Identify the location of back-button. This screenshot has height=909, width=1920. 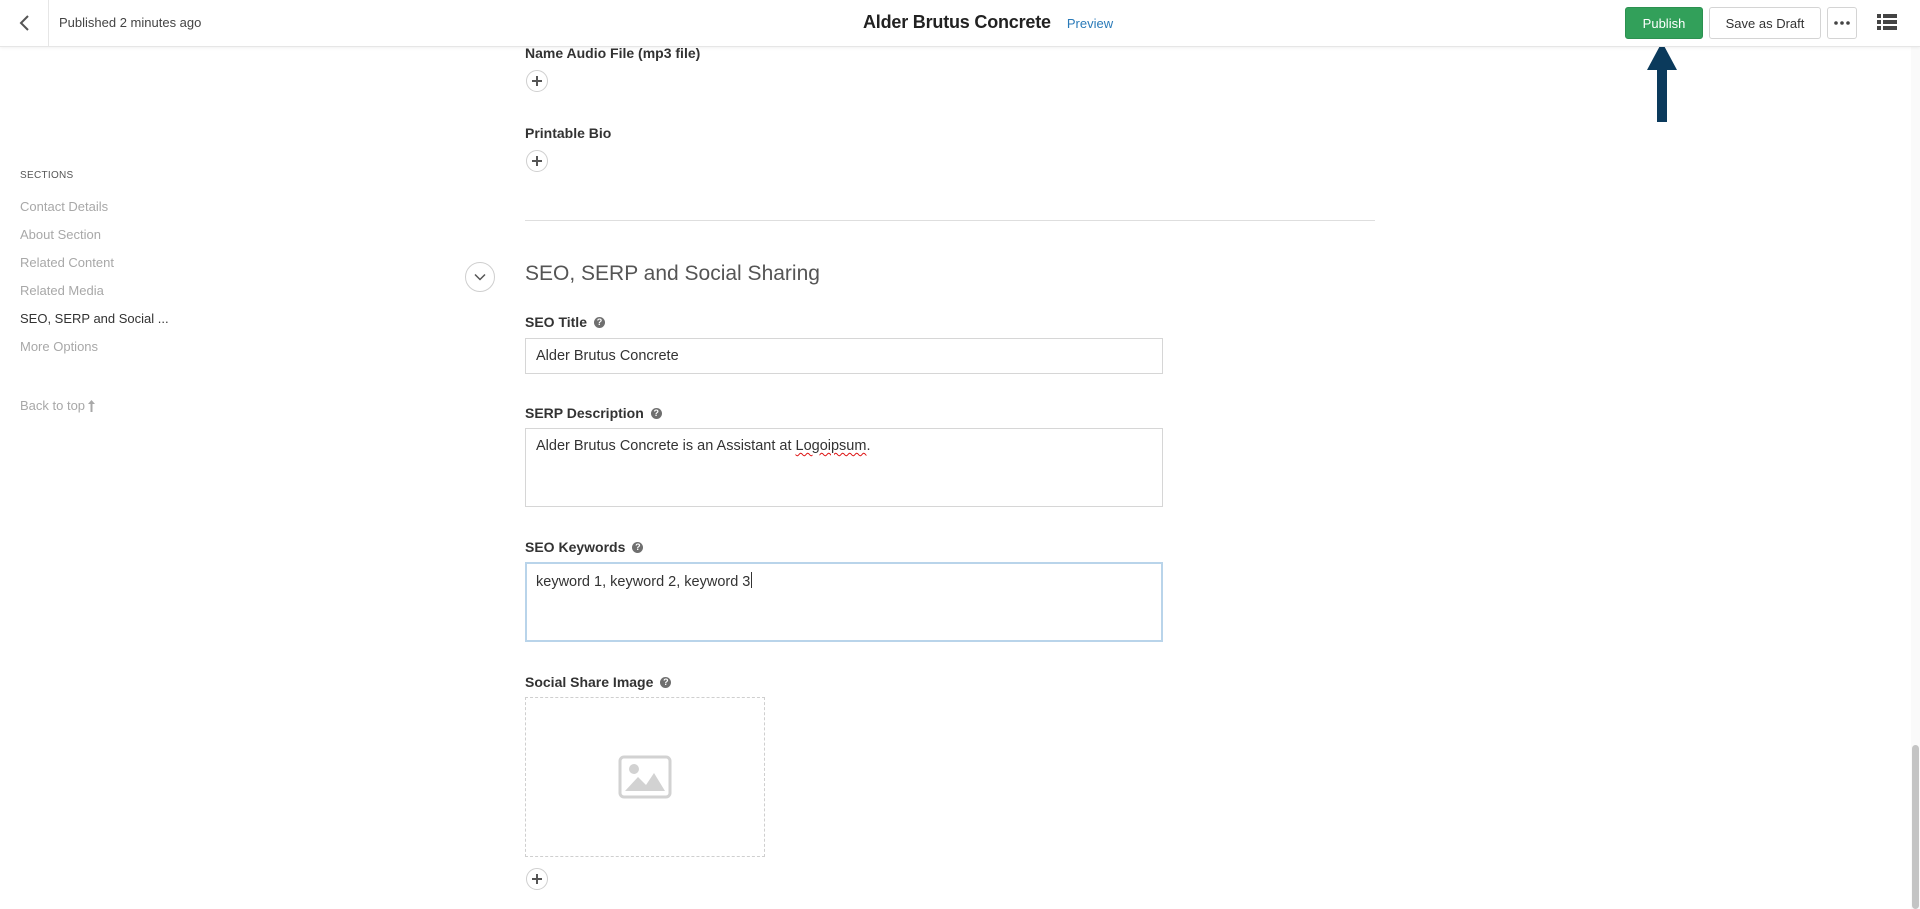
(24, 23).